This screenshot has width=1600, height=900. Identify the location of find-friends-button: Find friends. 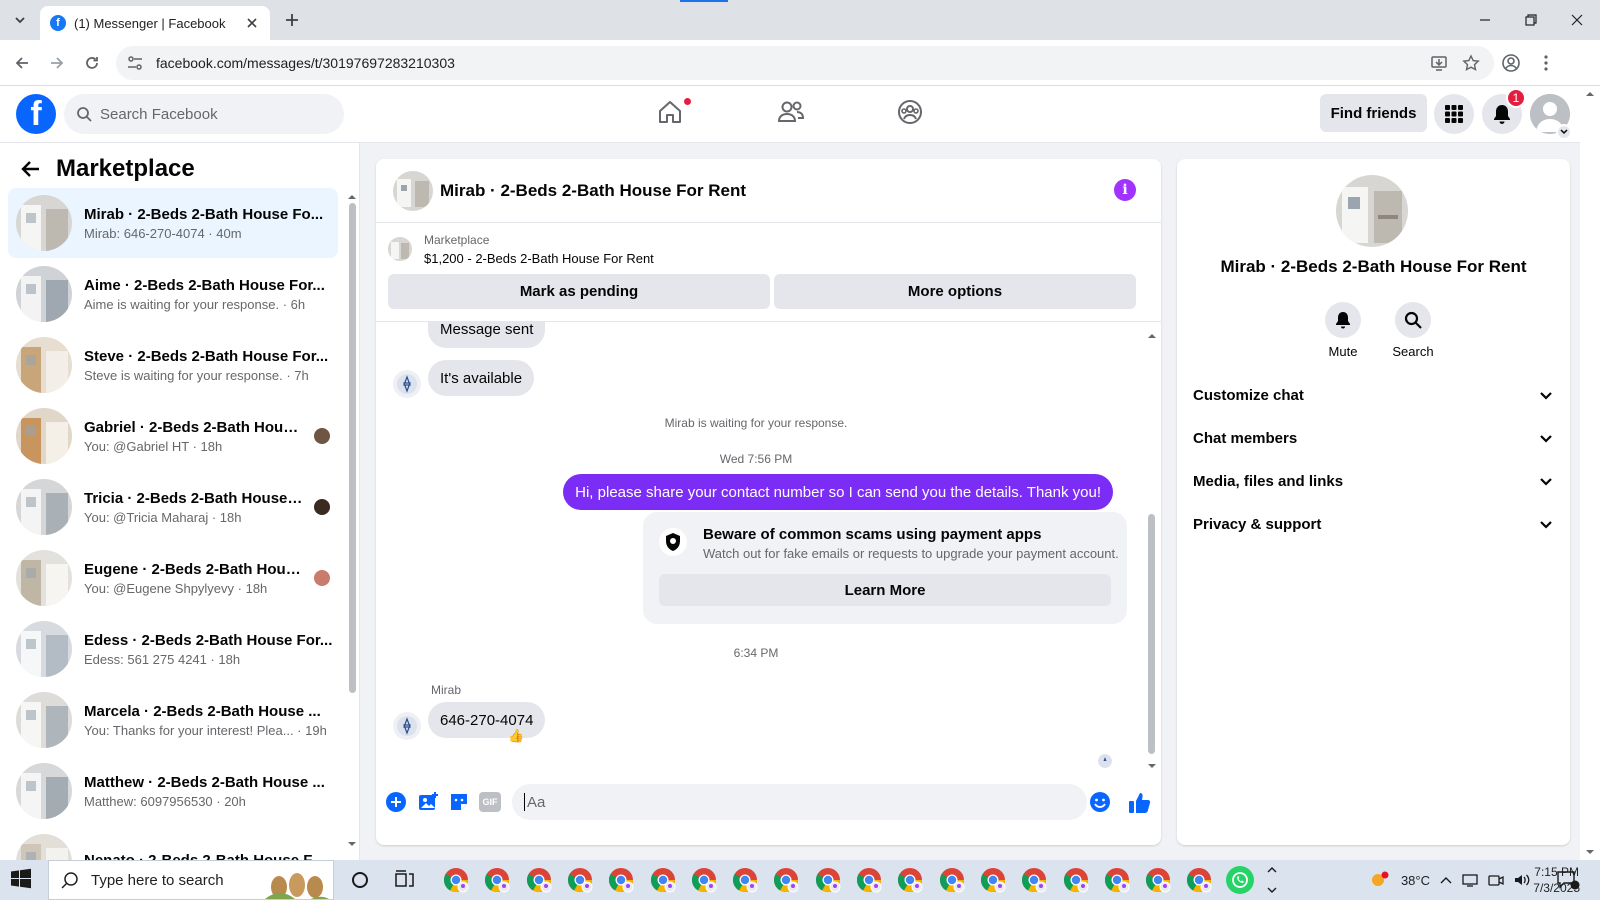
(1373, 113).